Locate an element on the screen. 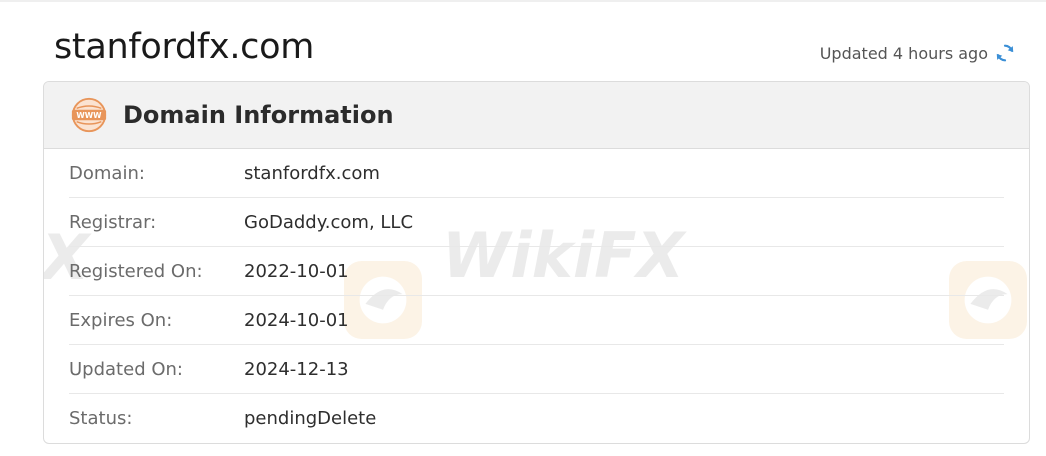  card-title: Domain Information is located at coordinates (258, 115).